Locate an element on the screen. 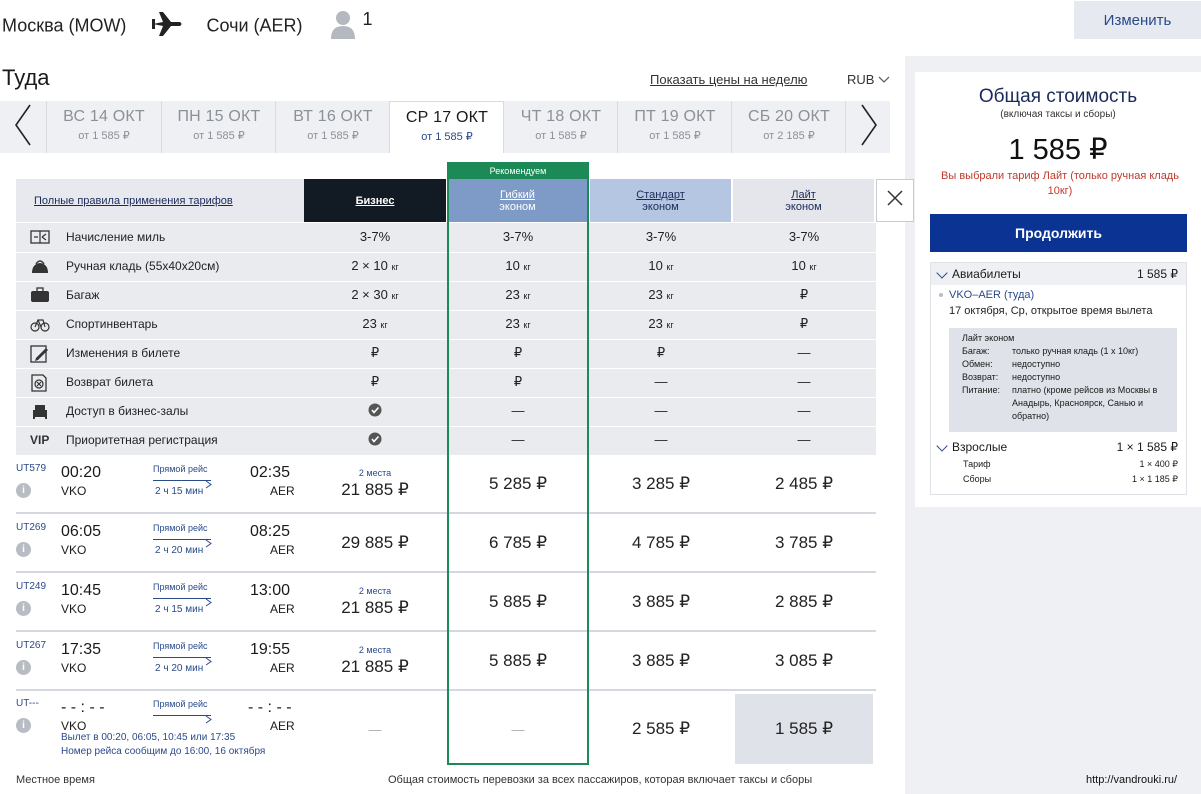 Image resolution: width=1201 pixels, height=794 pixels. fare-price: 4 785 ₽ is located at coordinates (661, 542).